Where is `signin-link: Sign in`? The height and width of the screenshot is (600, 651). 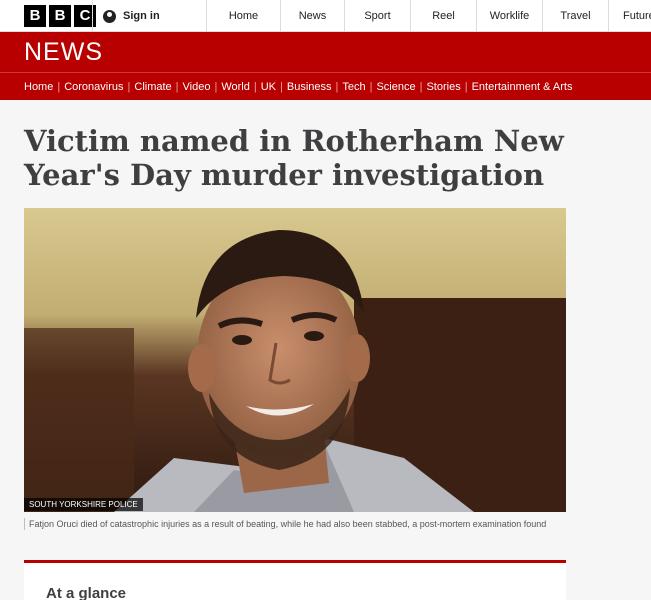
signin-link: Sign in is located at coordinates (149, 16).